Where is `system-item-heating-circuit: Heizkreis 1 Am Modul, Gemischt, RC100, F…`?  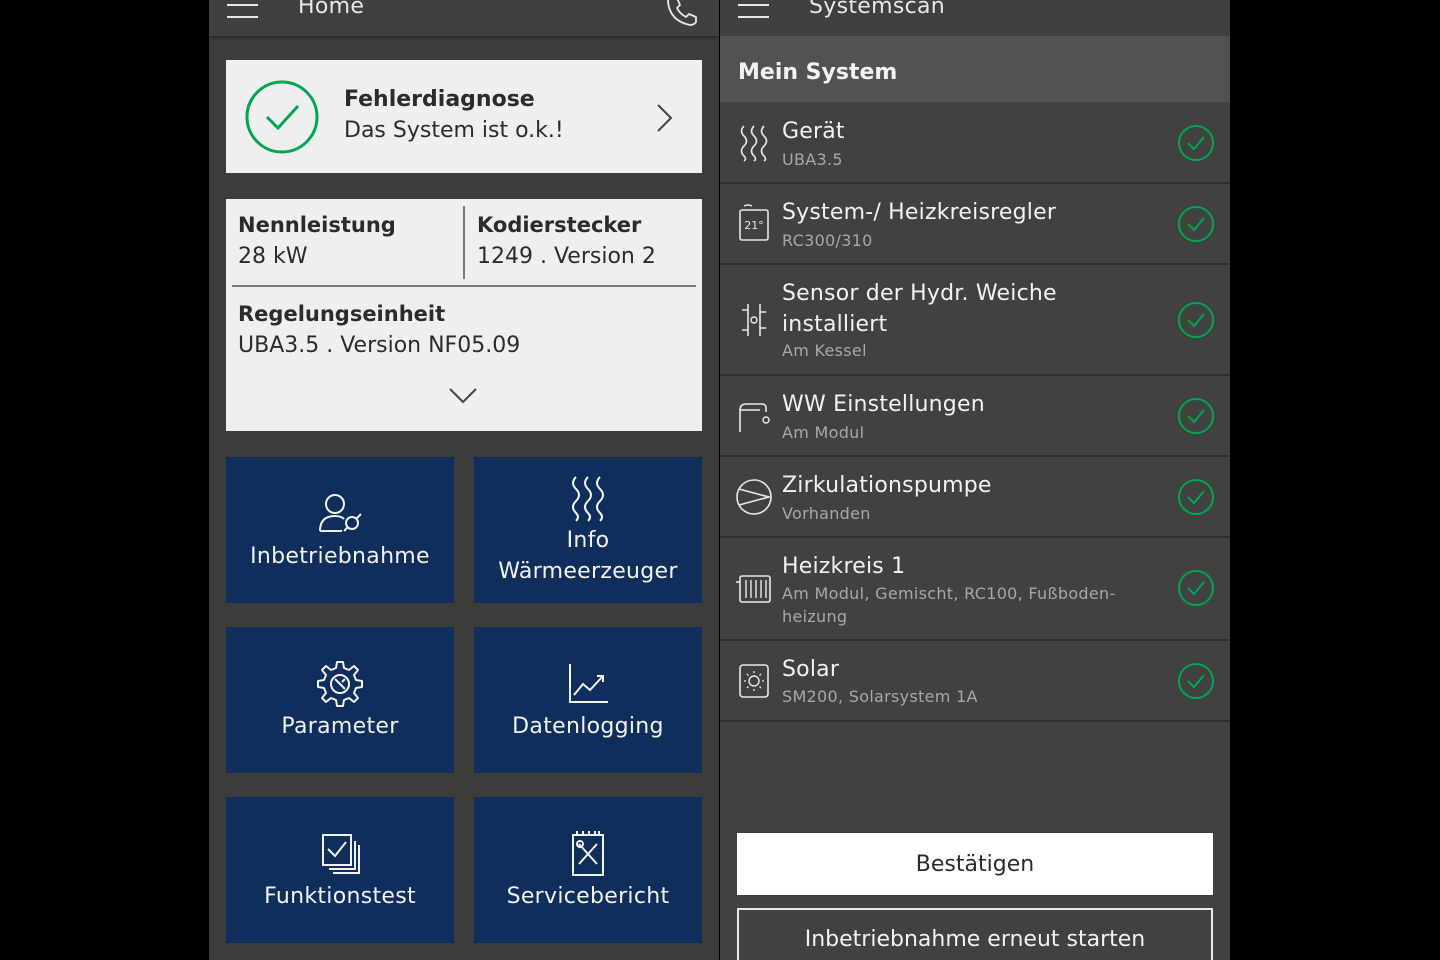 system-item-heating-circuit: Heizkreis 1 Am Modul, Gemischt, RC100, F… is located at coordinates (975, 589).